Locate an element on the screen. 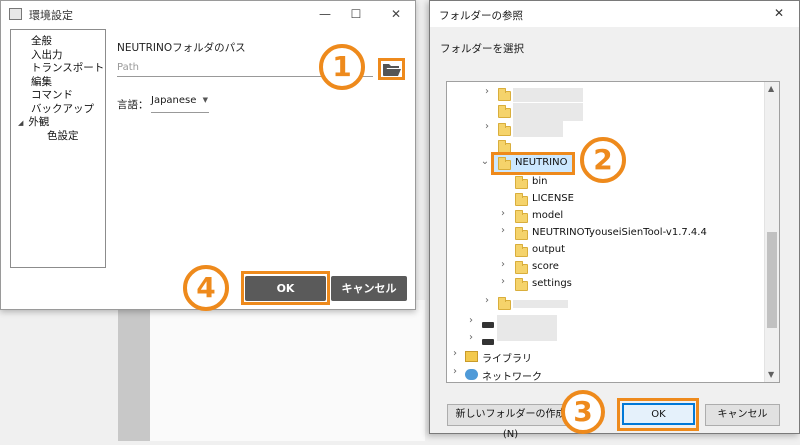 This screenshot has height=445, width=800. settings-category-tree: 全般 入出力 トランスポート 編集 コマンド バックアップ ◢ 外観 色設定 is located at coordinates (58, 148).